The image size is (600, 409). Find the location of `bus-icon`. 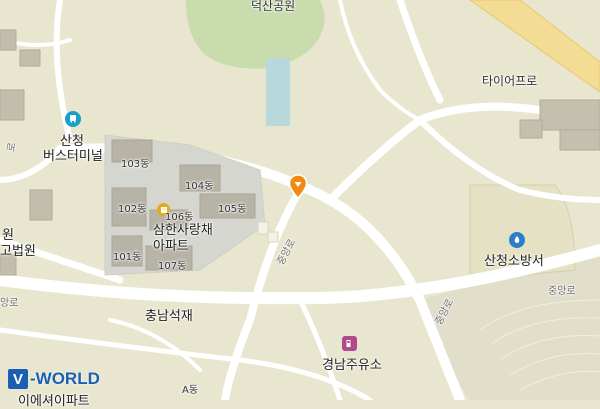

bus-icon is located at coordinates (73, 119).